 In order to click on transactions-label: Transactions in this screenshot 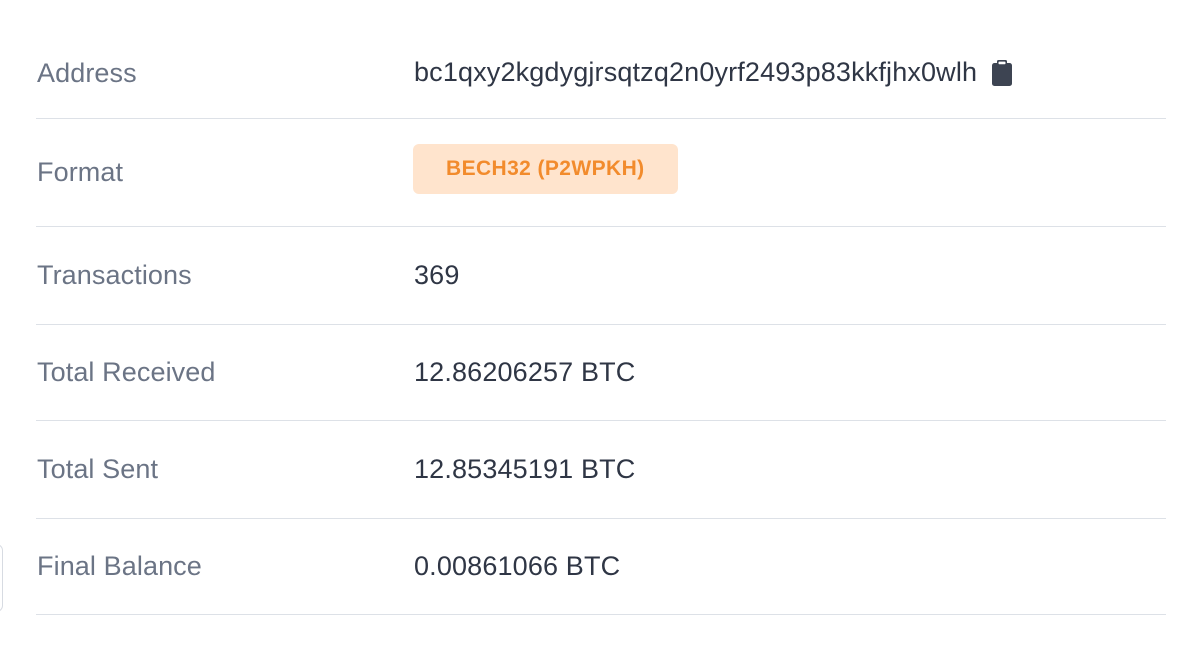, I will do `click(114, 275)`.